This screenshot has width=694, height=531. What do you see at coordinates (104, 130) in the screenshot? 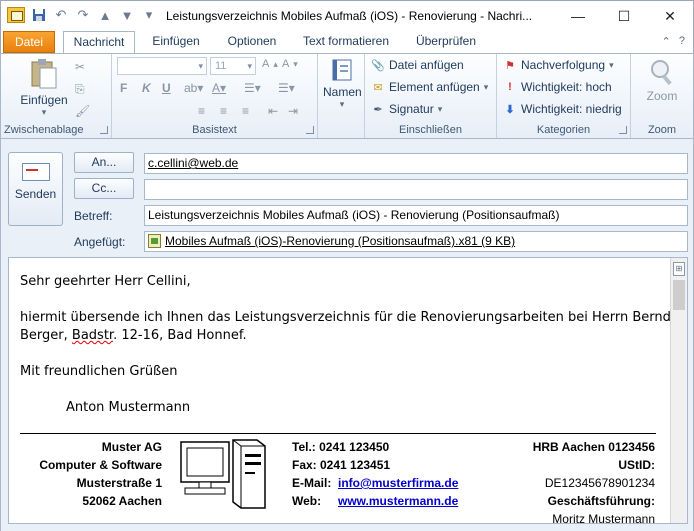
I see `clipboard-launcher` at bounding box center [104, 130].